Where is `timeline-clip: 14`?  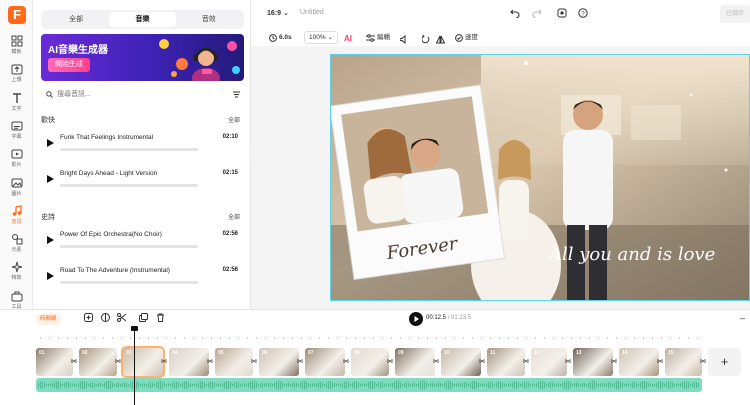 timeline-clip: 14 is located at coordinates (639, 362).